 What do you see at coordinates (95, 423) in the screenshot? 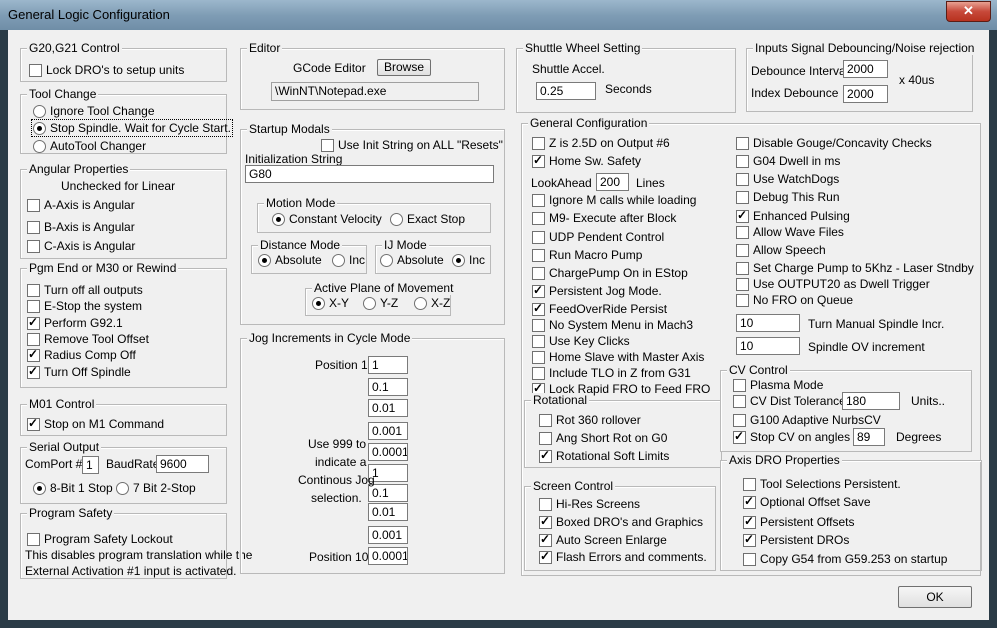
I see `stop-on-m1-checkbox: Stop on M1 Command` at bounding box center [95, 423].